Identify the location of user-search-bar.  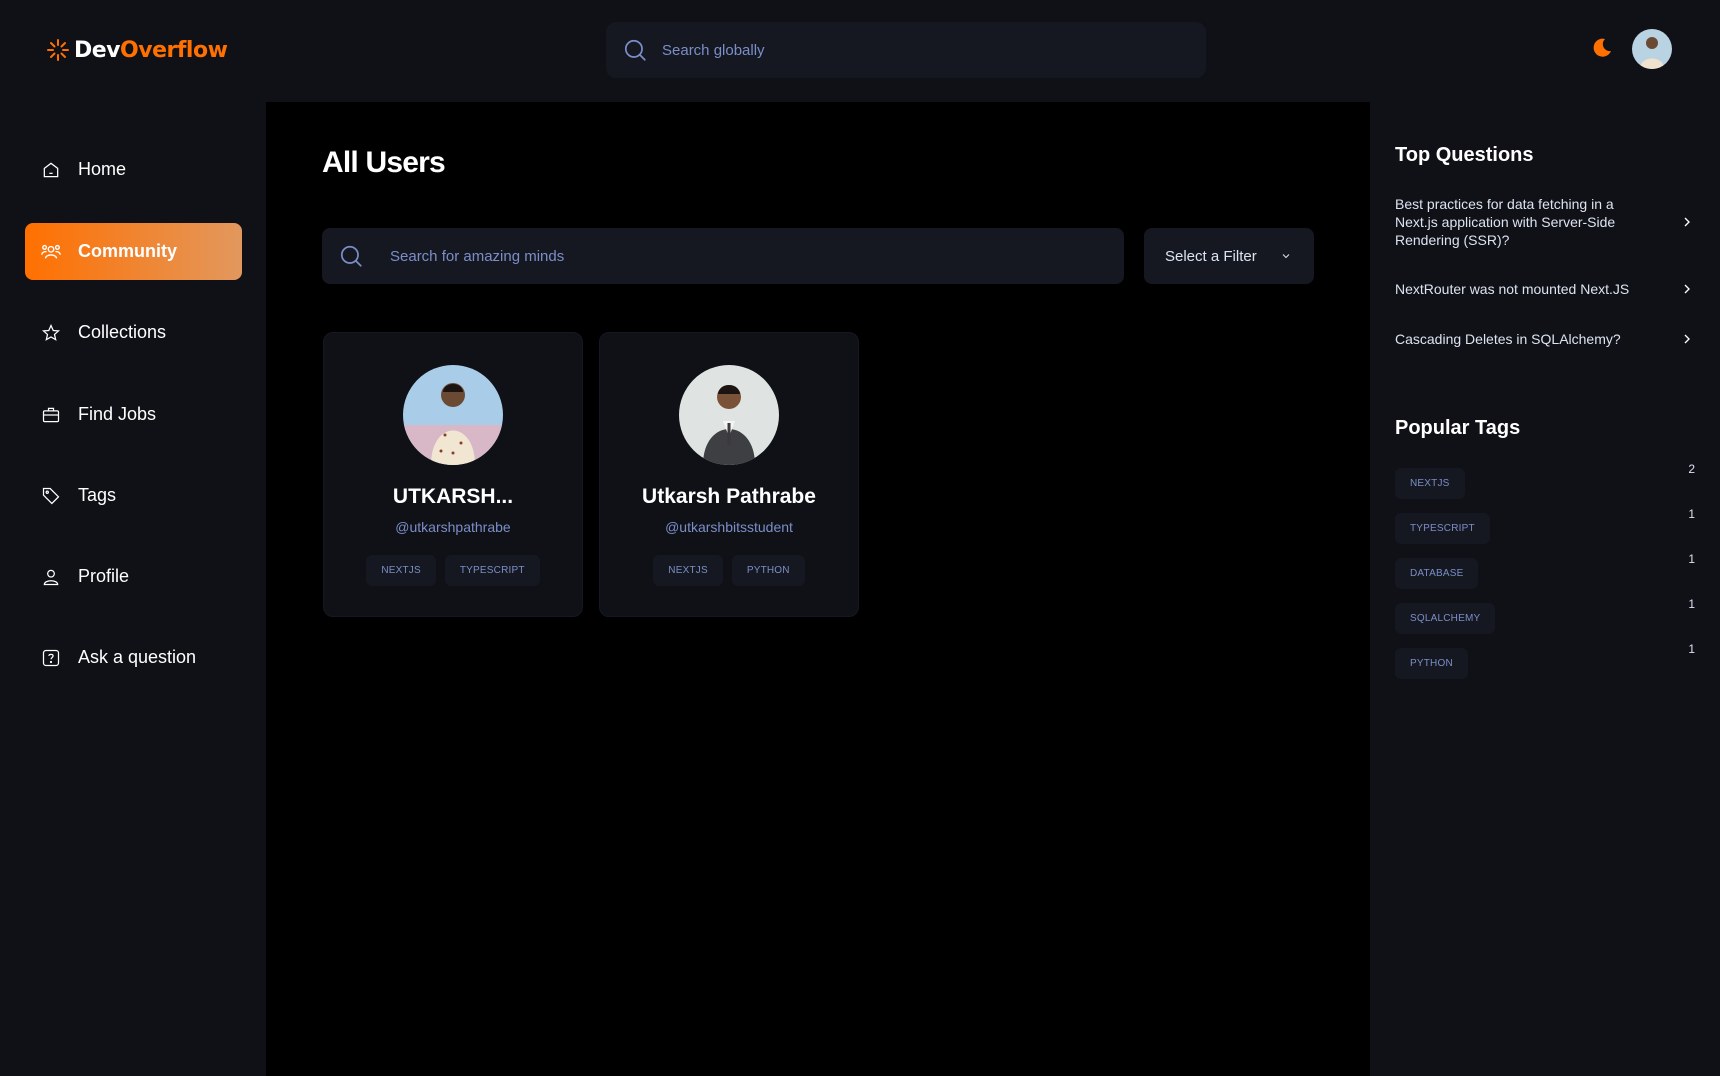
(723, 256).